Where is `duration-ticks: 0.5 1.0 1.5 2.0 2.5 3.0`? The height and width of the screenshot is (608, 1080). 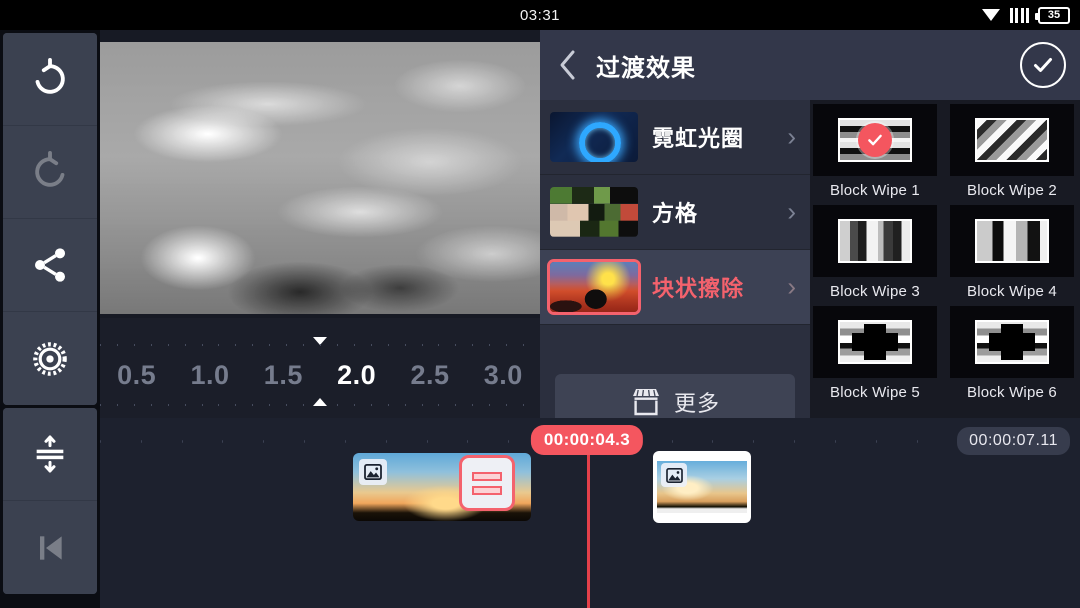 duration-ticks: 0.5 1.0 1.5 2.0 2.5 3.0 is located at coordinates (320, 375).